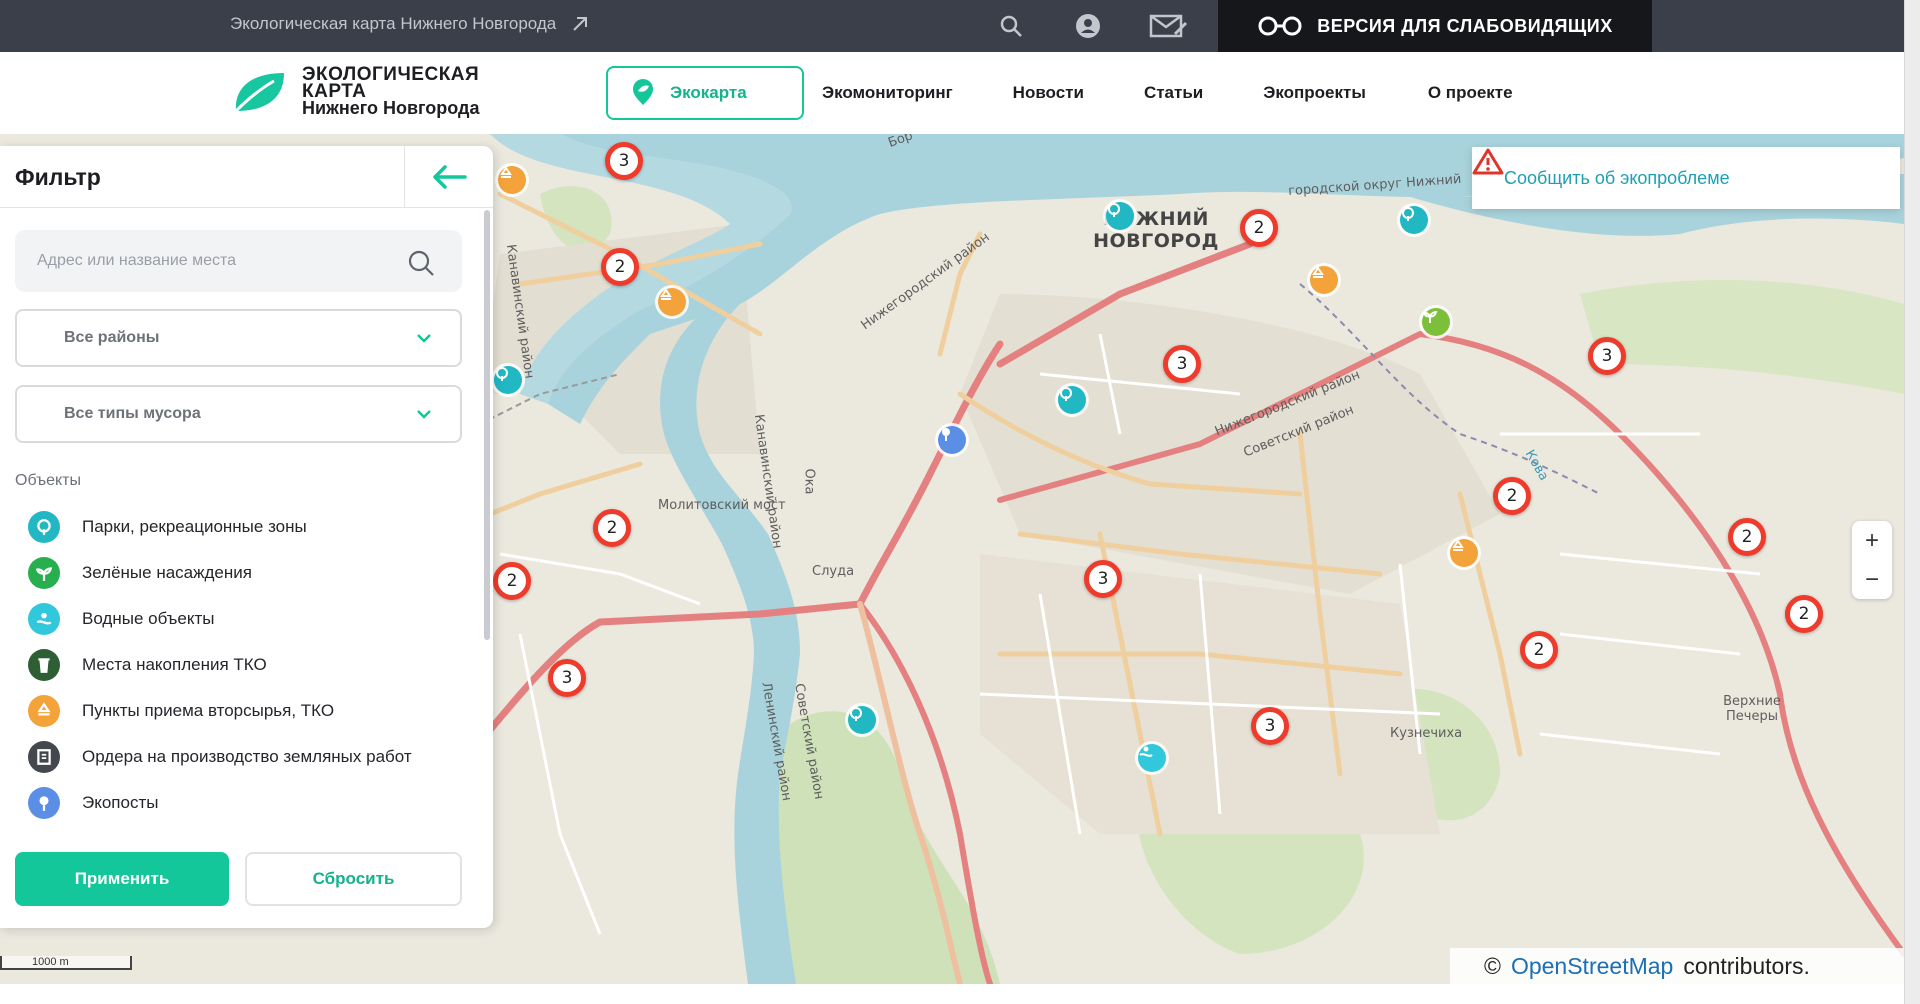 The image size is (1920, 1004). Describe the element at coordinates (1088, 26) in the screenshot. I see `user-icon` at that location.